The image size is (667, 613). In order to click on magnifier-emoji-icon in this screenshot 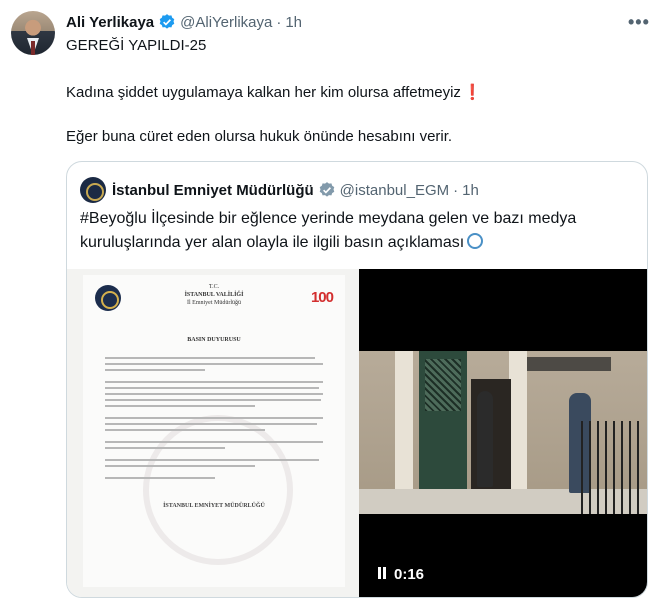, I will do `click(475, 241)`.